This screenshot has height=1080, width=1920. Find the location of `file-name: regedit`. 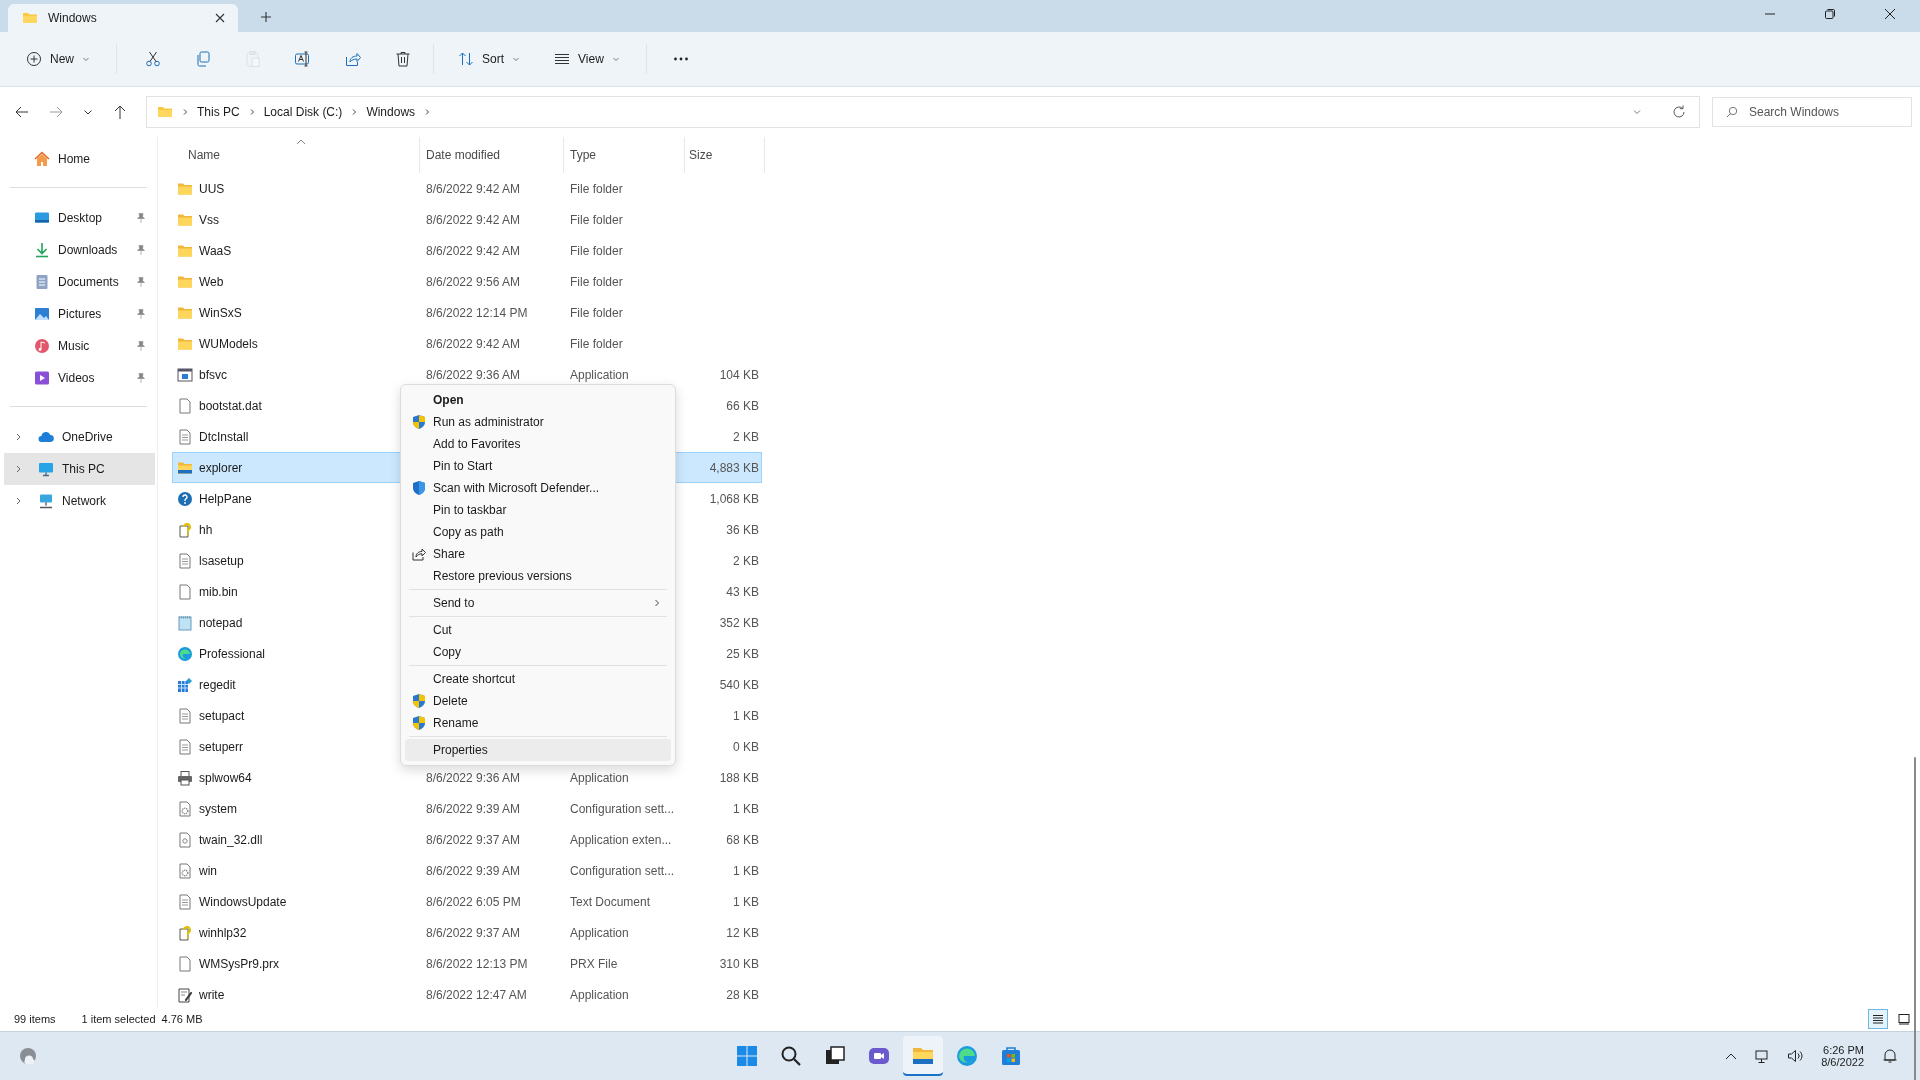

file-name: regedit is located at coordinates (217, 684).